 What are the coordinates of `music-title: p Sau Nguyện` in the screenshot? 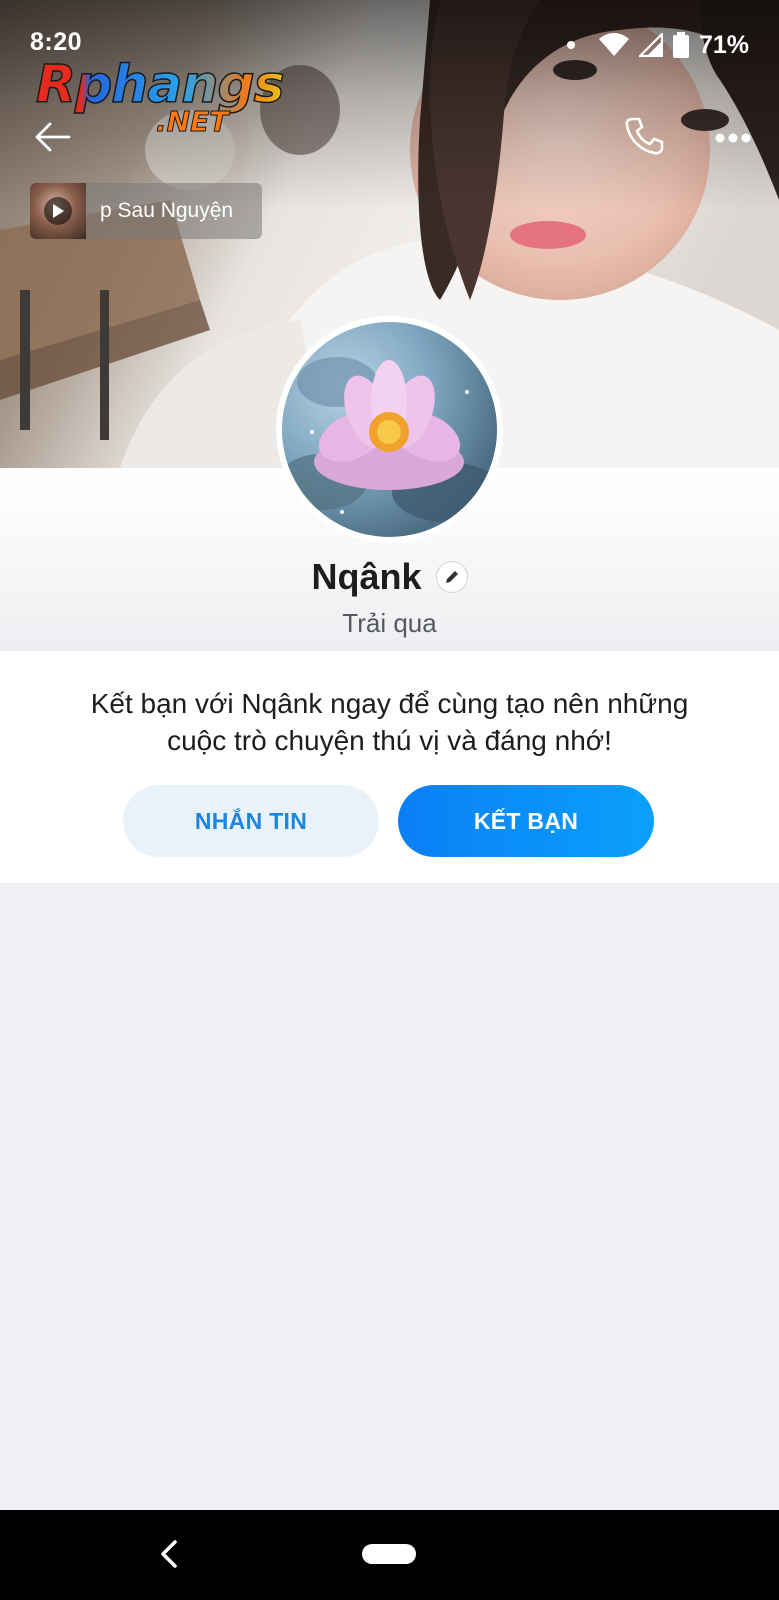 It's located at (167, 210).